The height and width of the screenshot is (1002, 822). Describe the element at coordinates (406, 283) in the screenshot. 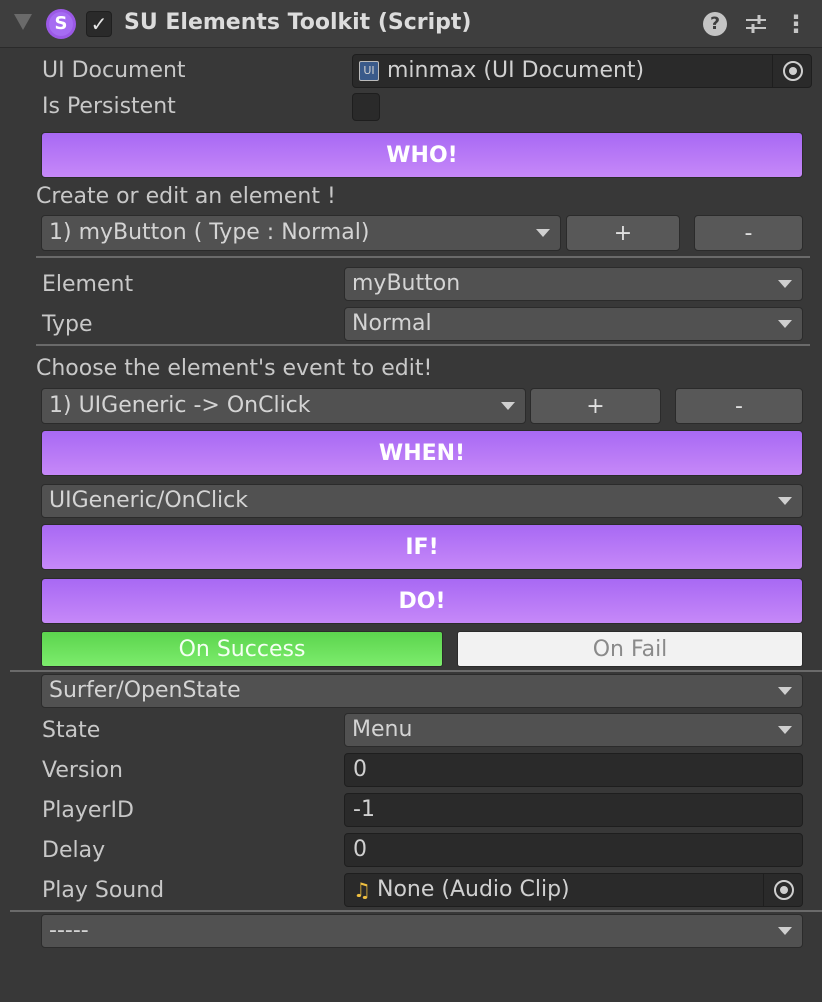

I see `element-value: myButton` at that location.